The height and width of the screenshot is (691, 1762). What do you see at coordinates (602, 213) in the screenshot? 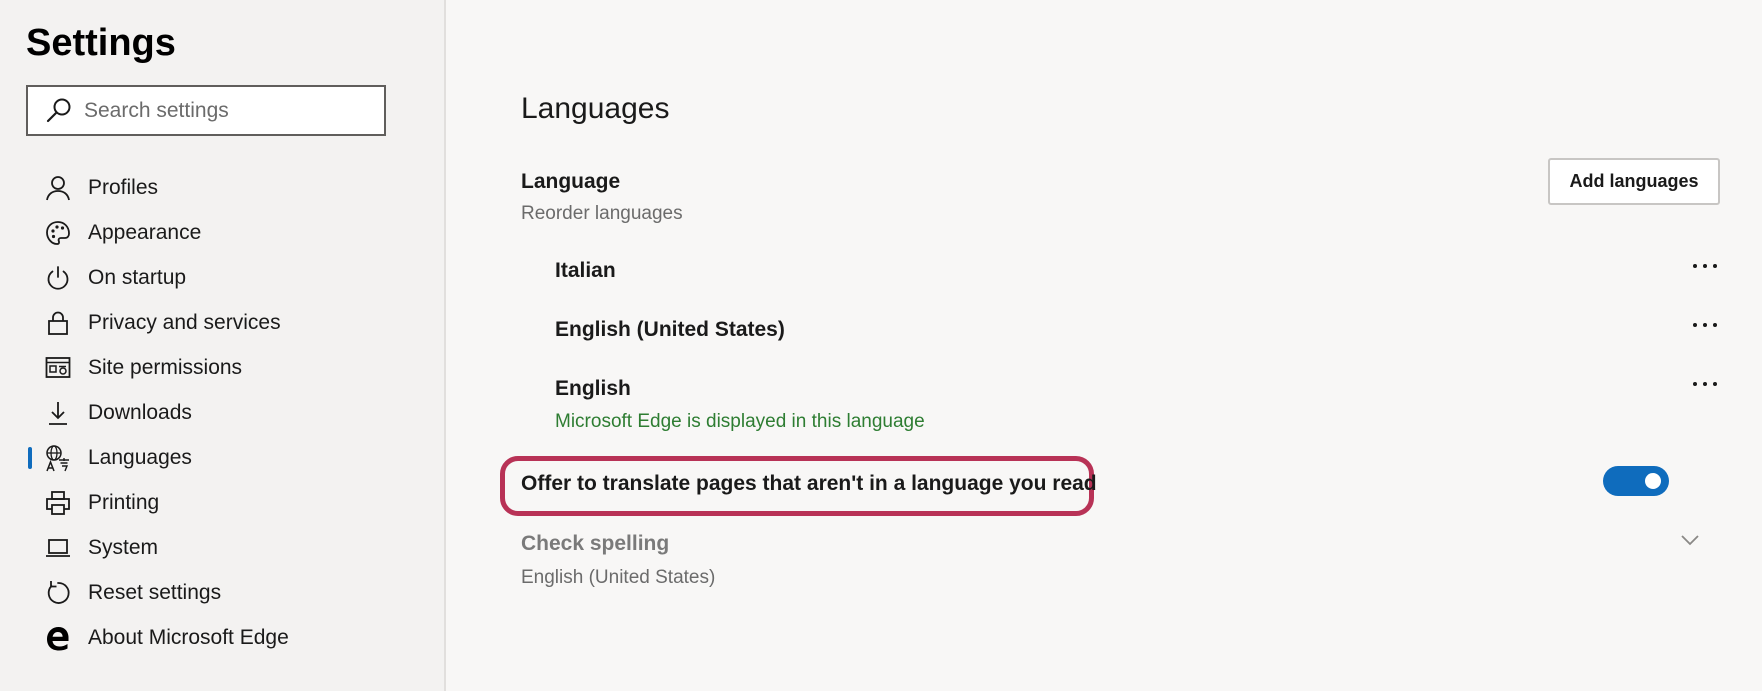
I see `reorder-languages-hint: Reorder languages` at bounding box center [602, 213].